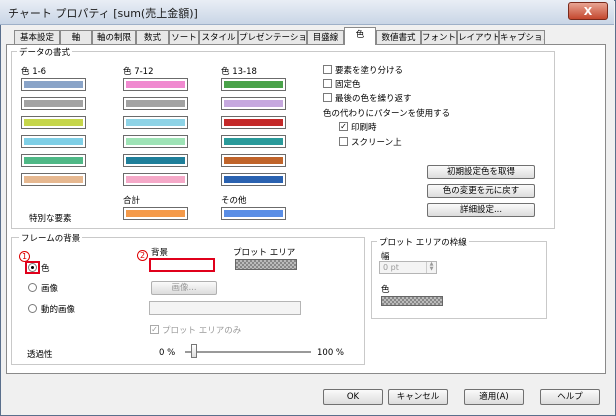 Image resolution: width=616 pixels, height=416 pixels. What do you see at coordinates (325, 37) in the screenshot?
I see `tab-7: 目盛線` at bounding box center [325, 37].